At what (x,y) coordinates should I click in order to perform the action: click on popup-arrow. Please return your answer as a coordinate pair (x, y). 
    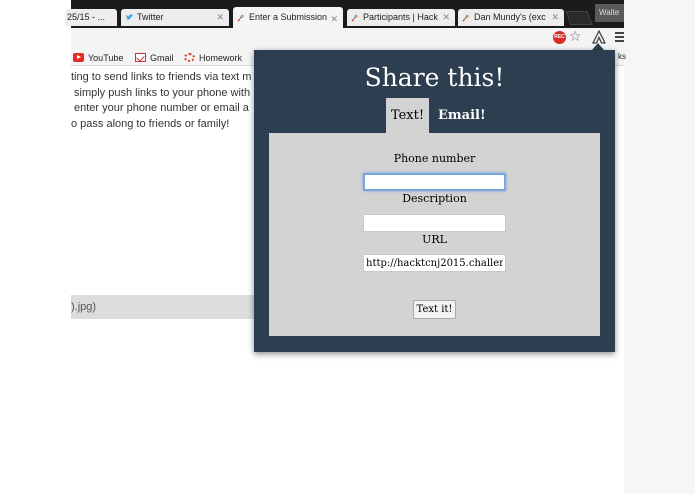
    Looking at the image, I should click on (598, 46).